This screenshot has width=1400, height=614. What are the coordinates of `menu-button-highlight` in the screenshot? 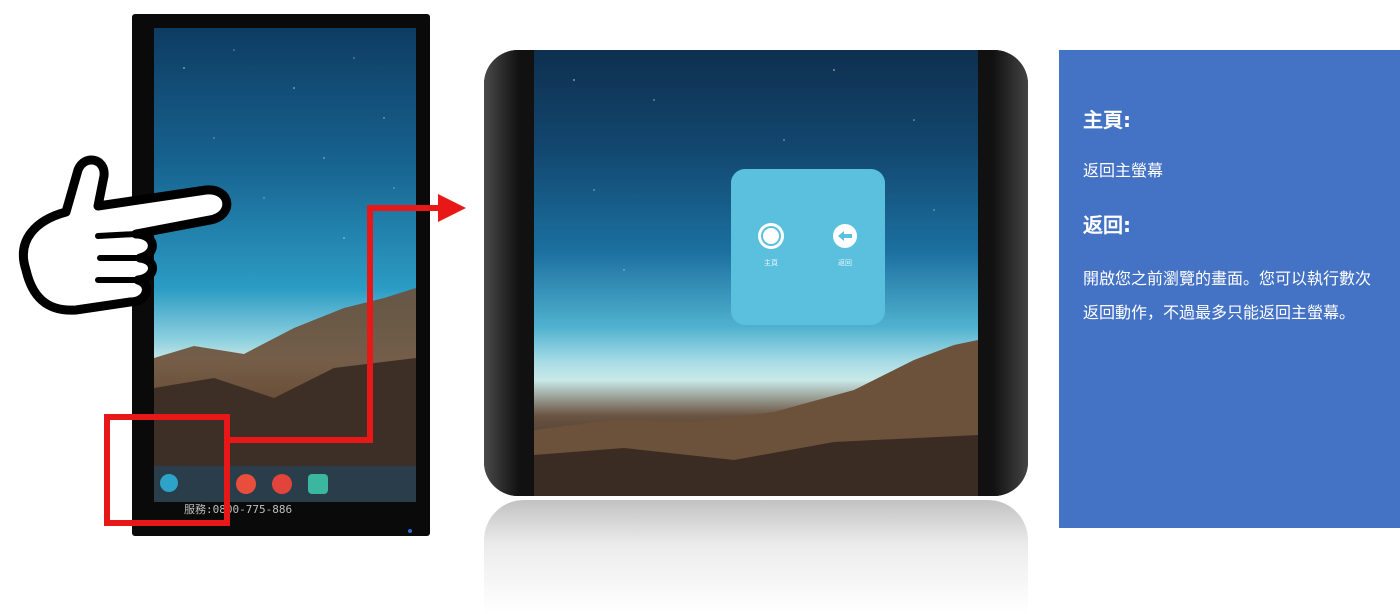 It's located at (167, 470).